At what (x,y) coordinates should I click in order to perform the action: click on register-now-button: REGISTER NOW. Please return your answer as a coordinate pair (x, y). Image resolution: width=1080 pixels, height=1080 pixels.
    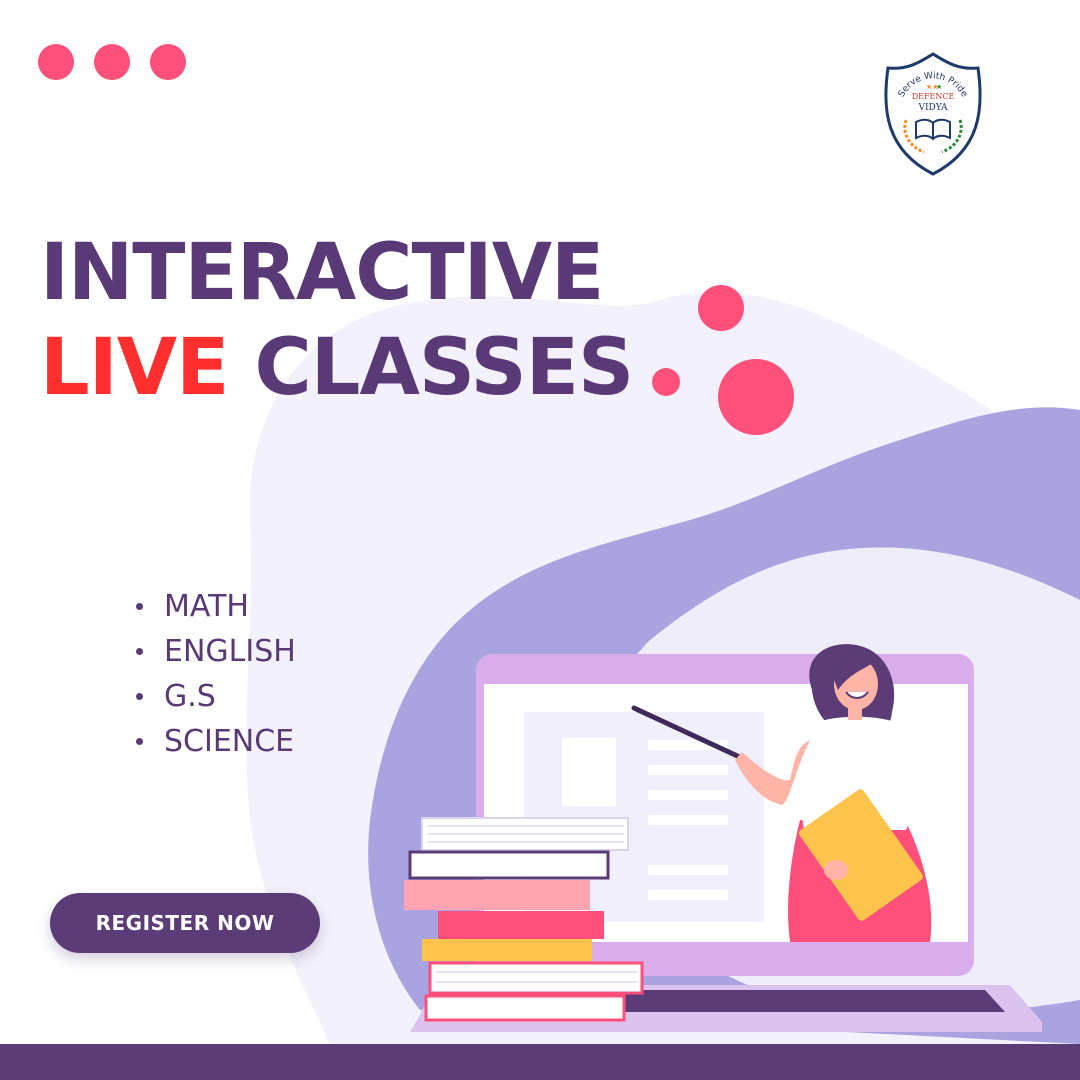
    Looking at the image, I should click on (185, 923).